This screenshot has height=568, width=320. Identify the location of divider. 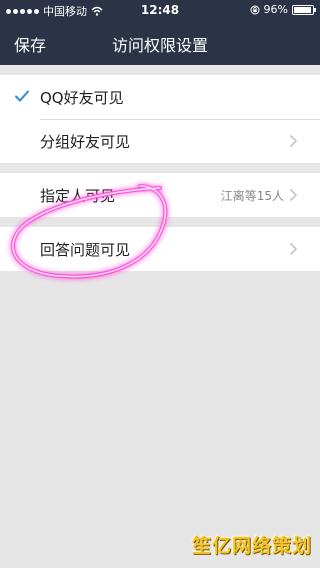
(180, 119).